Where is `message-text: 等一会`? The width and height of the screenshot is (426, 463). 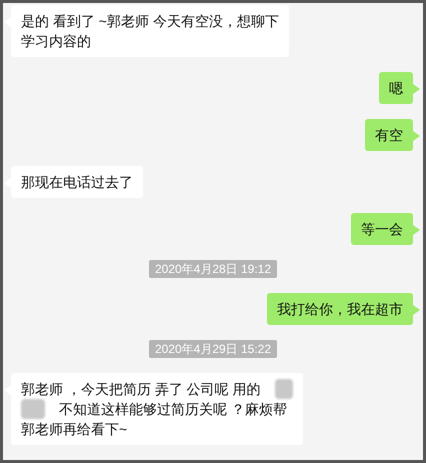
message-text: 等一会 is located at coordinates (382, 229).